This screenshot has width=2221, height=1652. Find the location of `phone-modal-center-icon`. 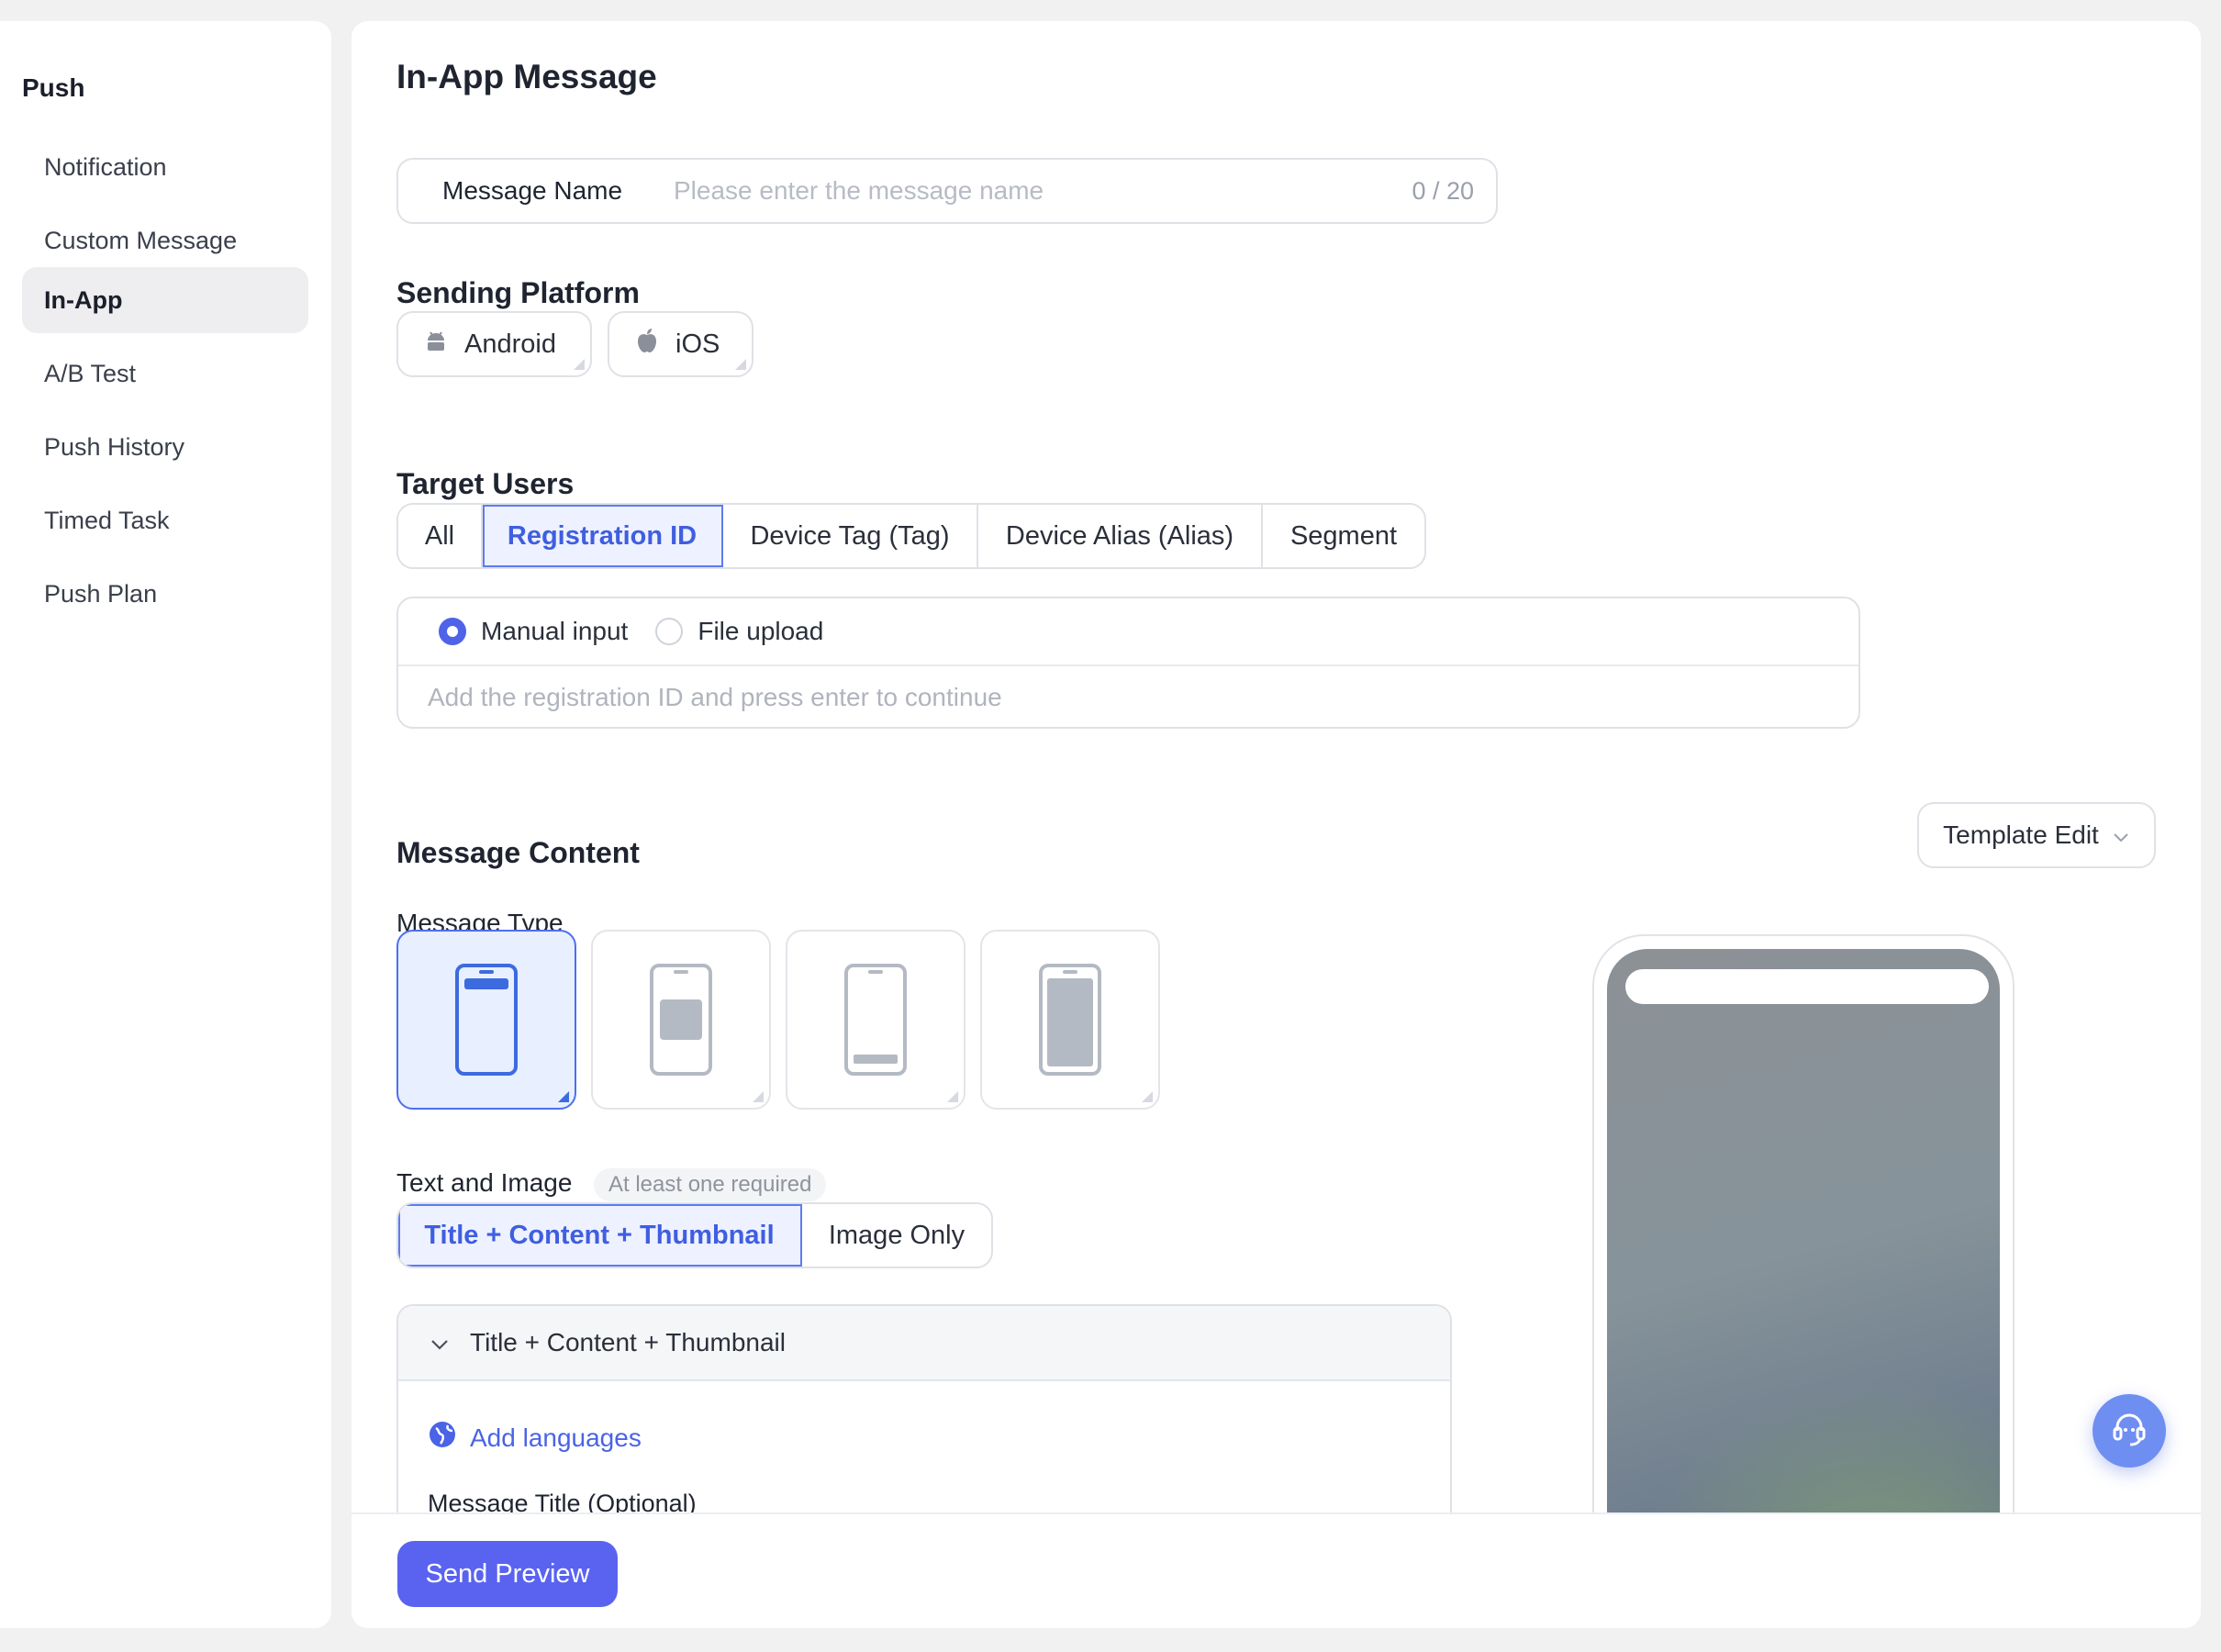

phone-modal-center-icon is located at coordinates (681, 1020).